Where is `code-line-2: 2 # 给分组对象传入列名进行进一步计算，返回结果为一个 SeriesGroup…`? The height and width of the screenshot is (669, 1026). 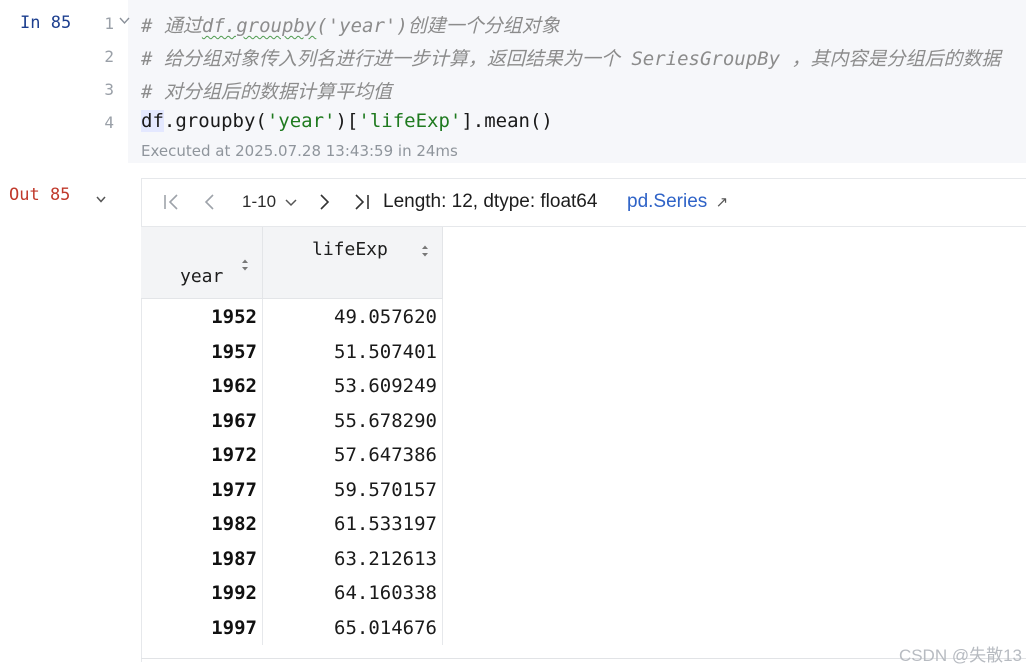 code-line-2: 2 # 给分组对象传入列名进行进一步计算，返回结果为一个 SeriesGroup… is located at coordinates (513, 57).